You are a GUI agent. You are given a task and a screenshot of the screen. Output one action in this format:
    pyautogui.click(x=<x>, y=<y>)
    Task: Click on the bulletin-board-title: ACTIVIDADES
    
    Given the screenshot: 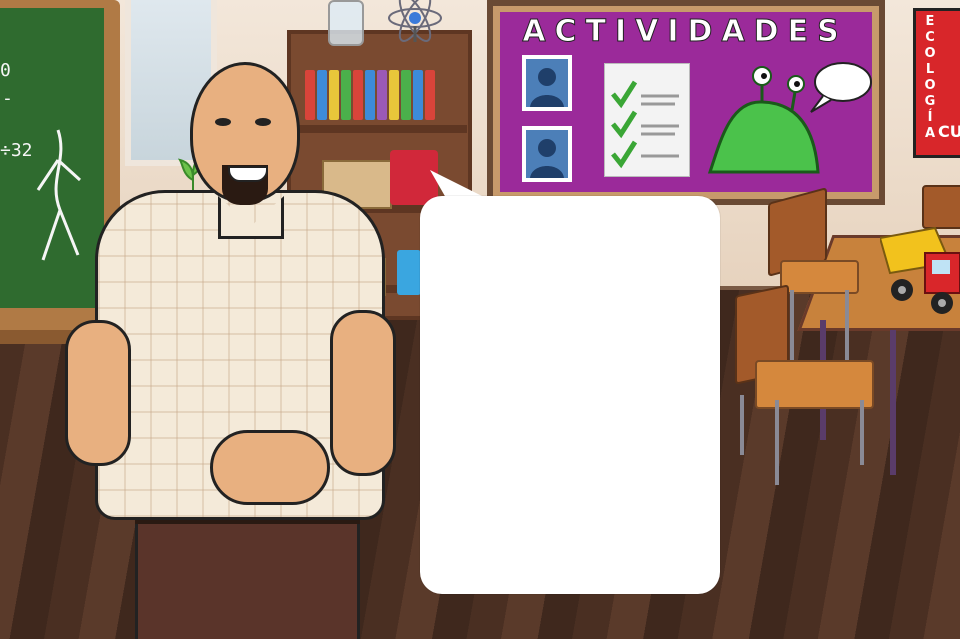 What is the action you would take?
    pyautogui.click(x=685, y=32)
    